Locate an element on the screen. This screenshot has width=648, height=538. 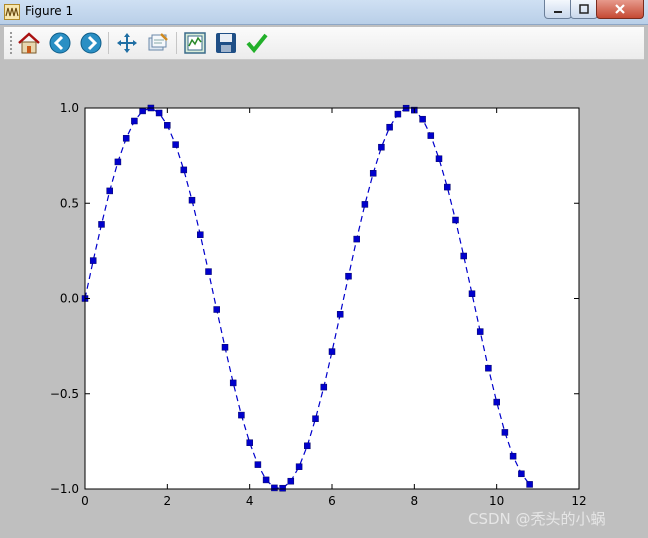
pan-button is located at coordinates (127, 43).